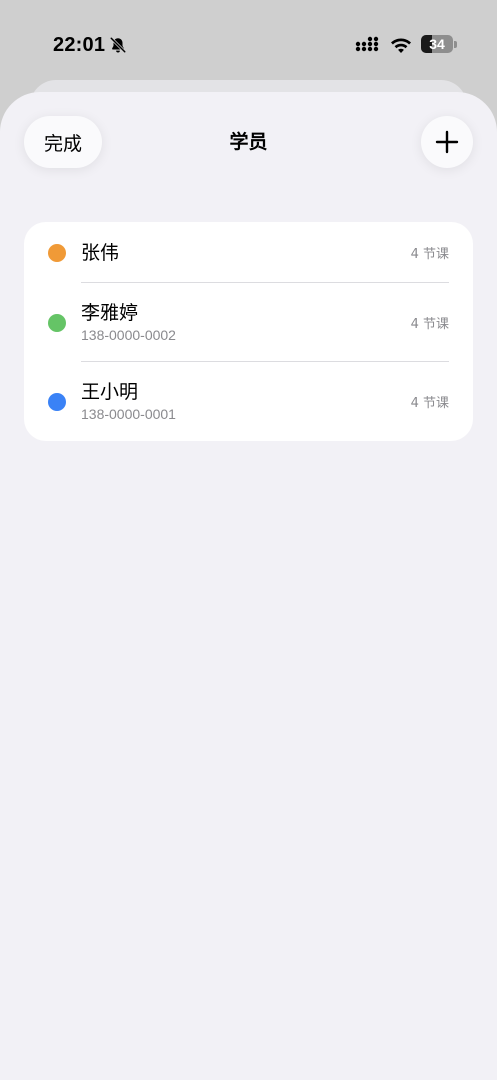 This screenshot has width=497, height=1080. What do you see at coordinates (118, 45) in the screenshot?
I see `bell-slash-icon` at bounding box center [118, 45].